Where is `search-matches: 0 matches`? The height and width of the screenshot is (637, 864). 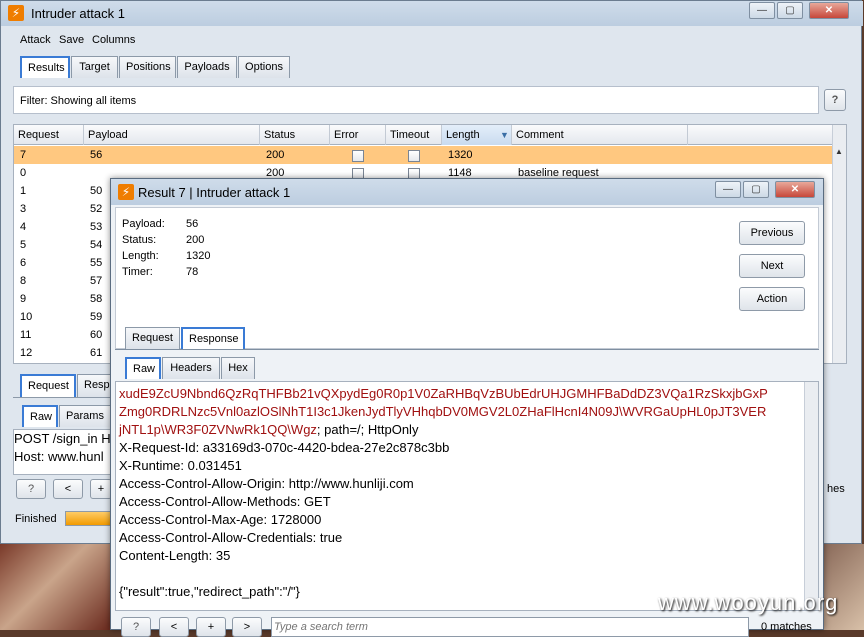
search-matches: 0 matches is located at coordinates (786, 627).